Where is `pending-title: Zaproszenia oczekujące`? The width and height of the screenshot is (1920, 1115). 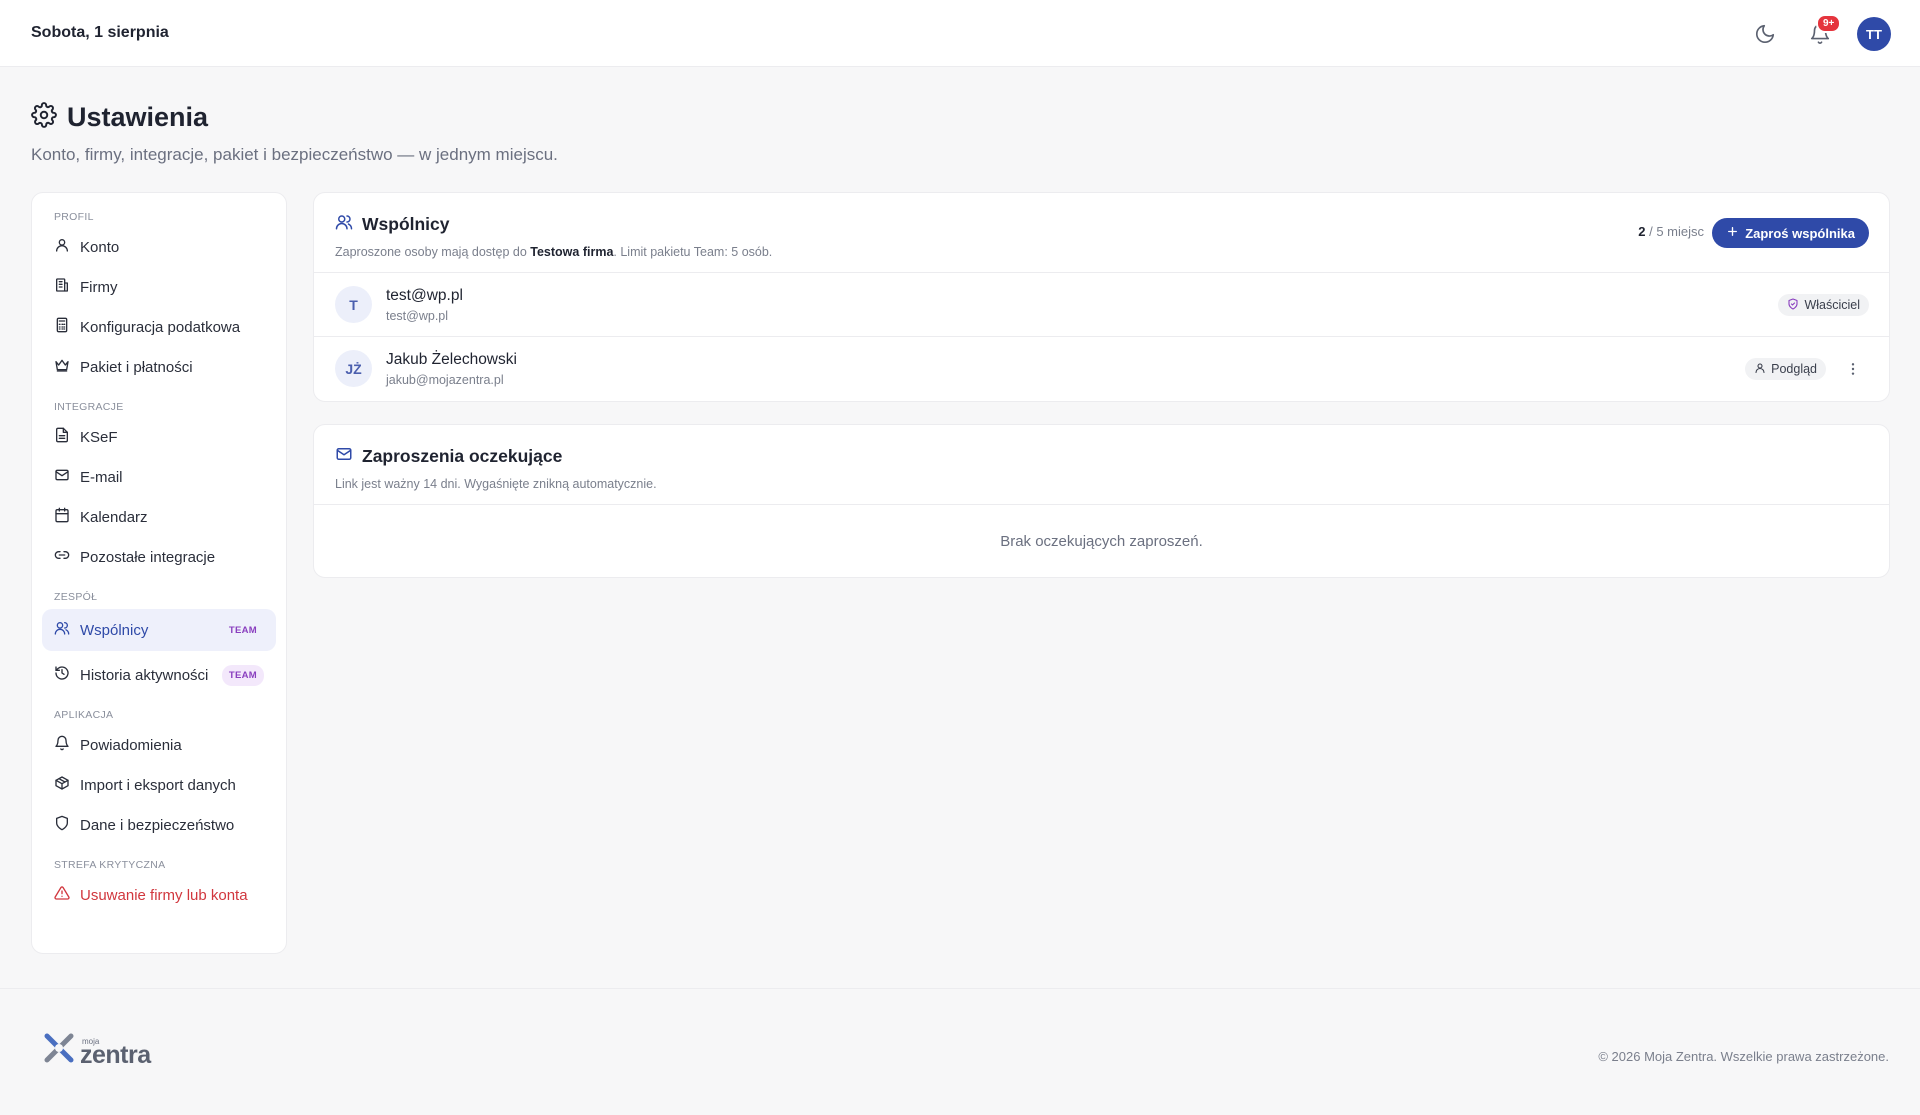 pending-title: Zaproszenia oczekujące is located at coordinates (462, 456).